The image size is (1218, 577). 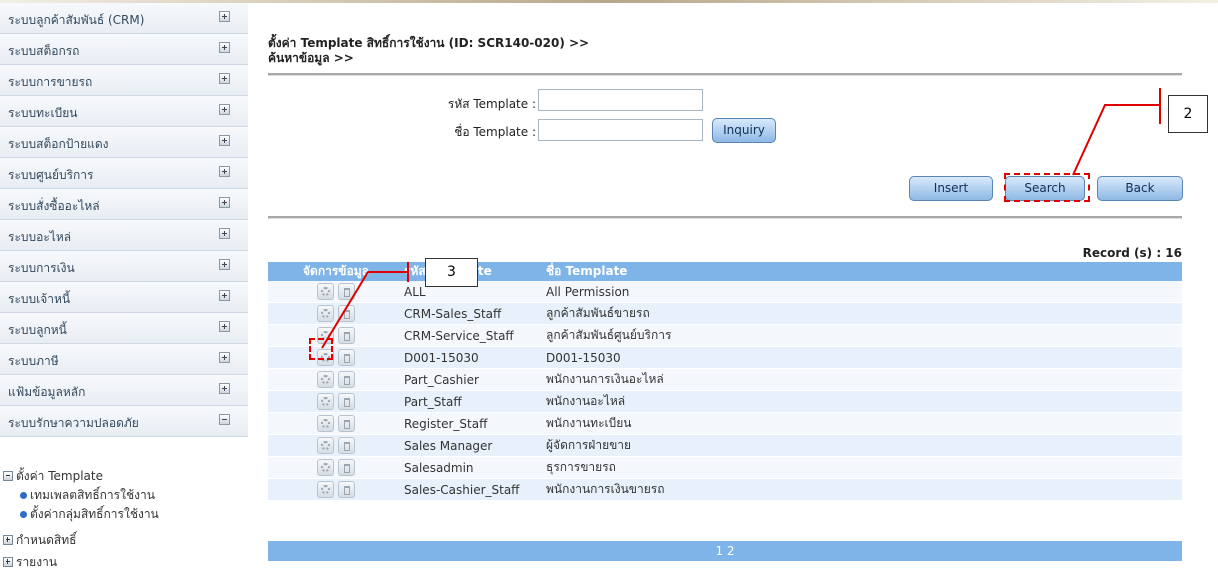 What do you see at coordinates (321, 349) in the screenshot?
I see `edit-highlight` at bounding box center [321, 349].